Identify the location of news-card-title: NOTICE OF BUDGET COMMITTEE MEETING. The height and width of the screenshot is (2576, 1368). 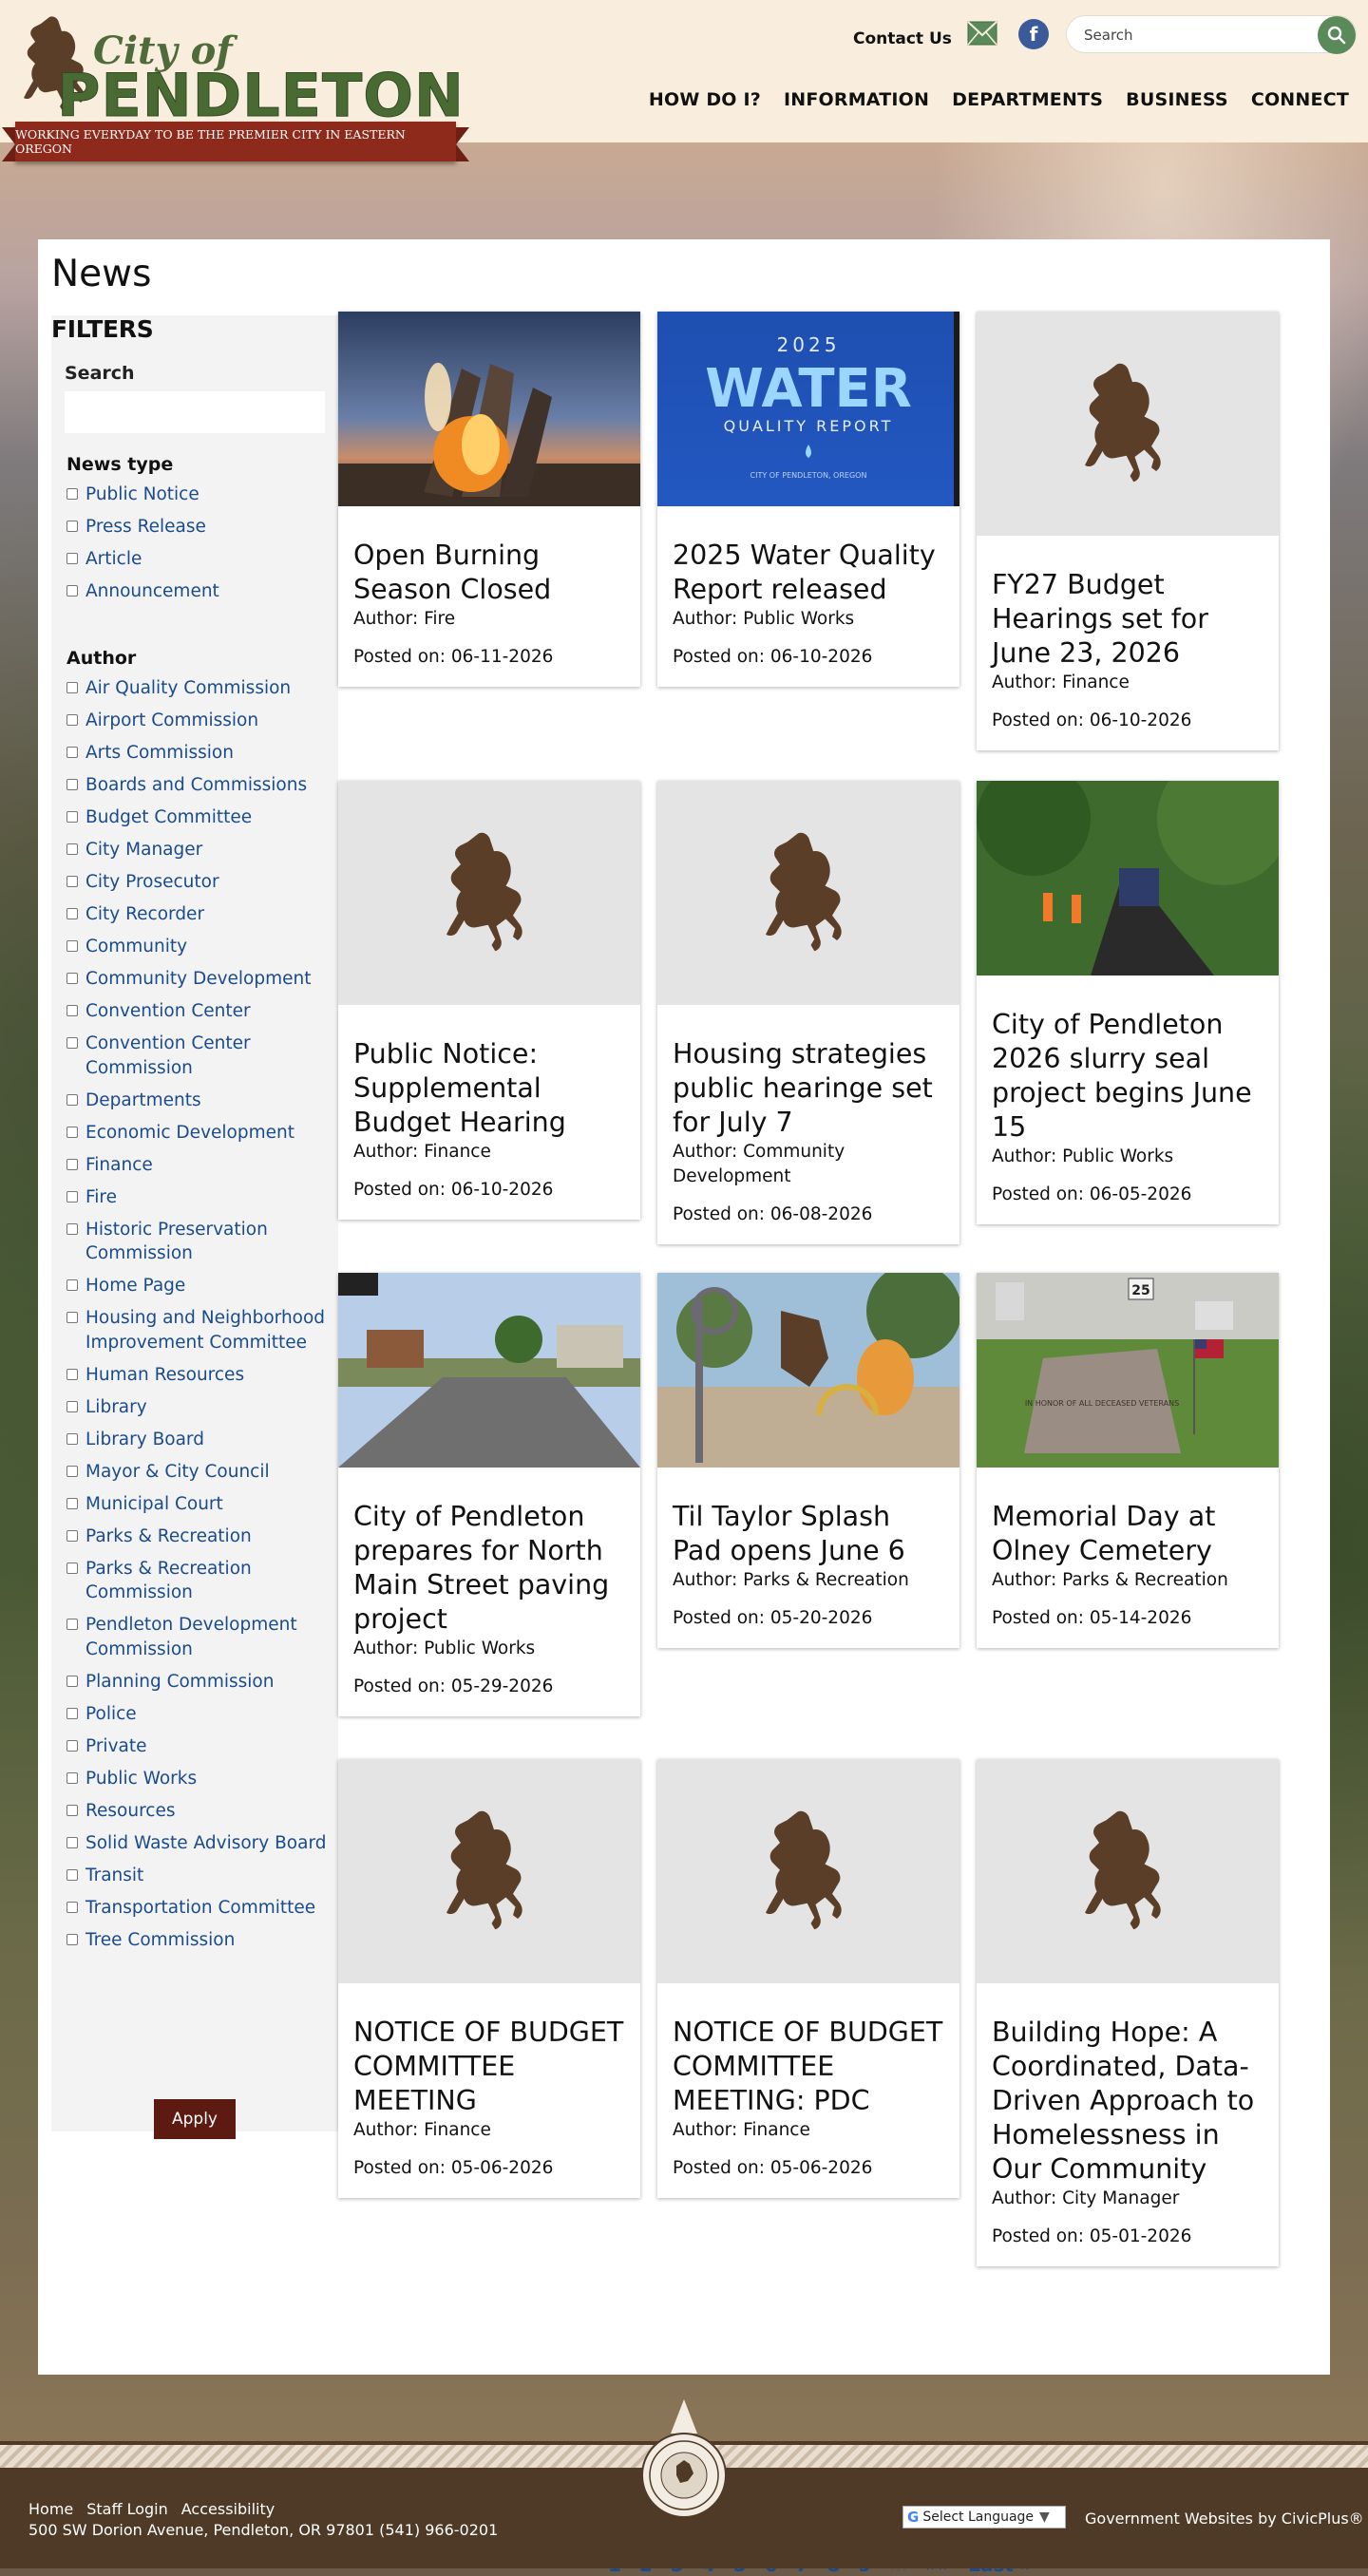
(489, 2067).